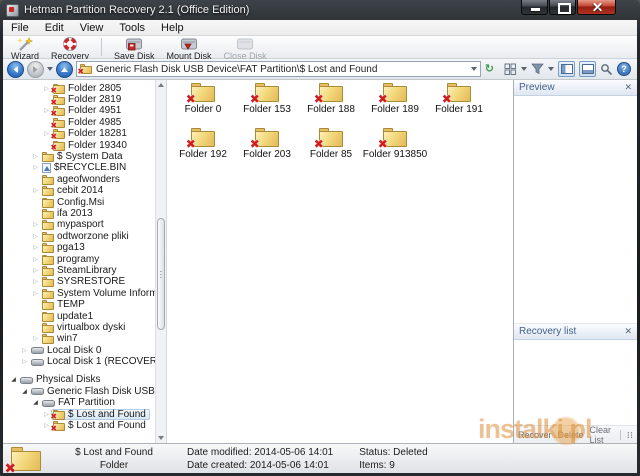 This screenshot has width=640, height=476. I want to click on minimize-button, so click(534, 7).